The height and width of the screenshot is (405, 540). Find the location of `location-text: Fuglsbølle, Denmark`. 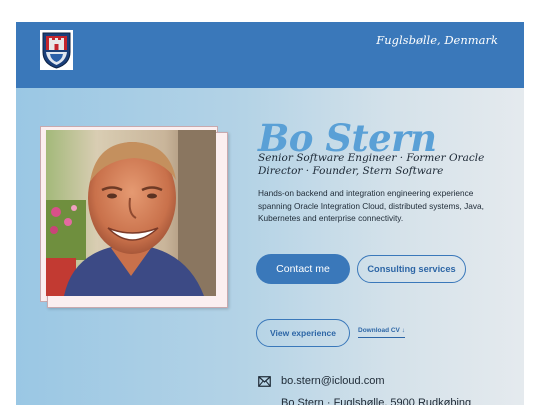

location-text: Fuglsbølle, Denmark is located at coordinates (437, 40).